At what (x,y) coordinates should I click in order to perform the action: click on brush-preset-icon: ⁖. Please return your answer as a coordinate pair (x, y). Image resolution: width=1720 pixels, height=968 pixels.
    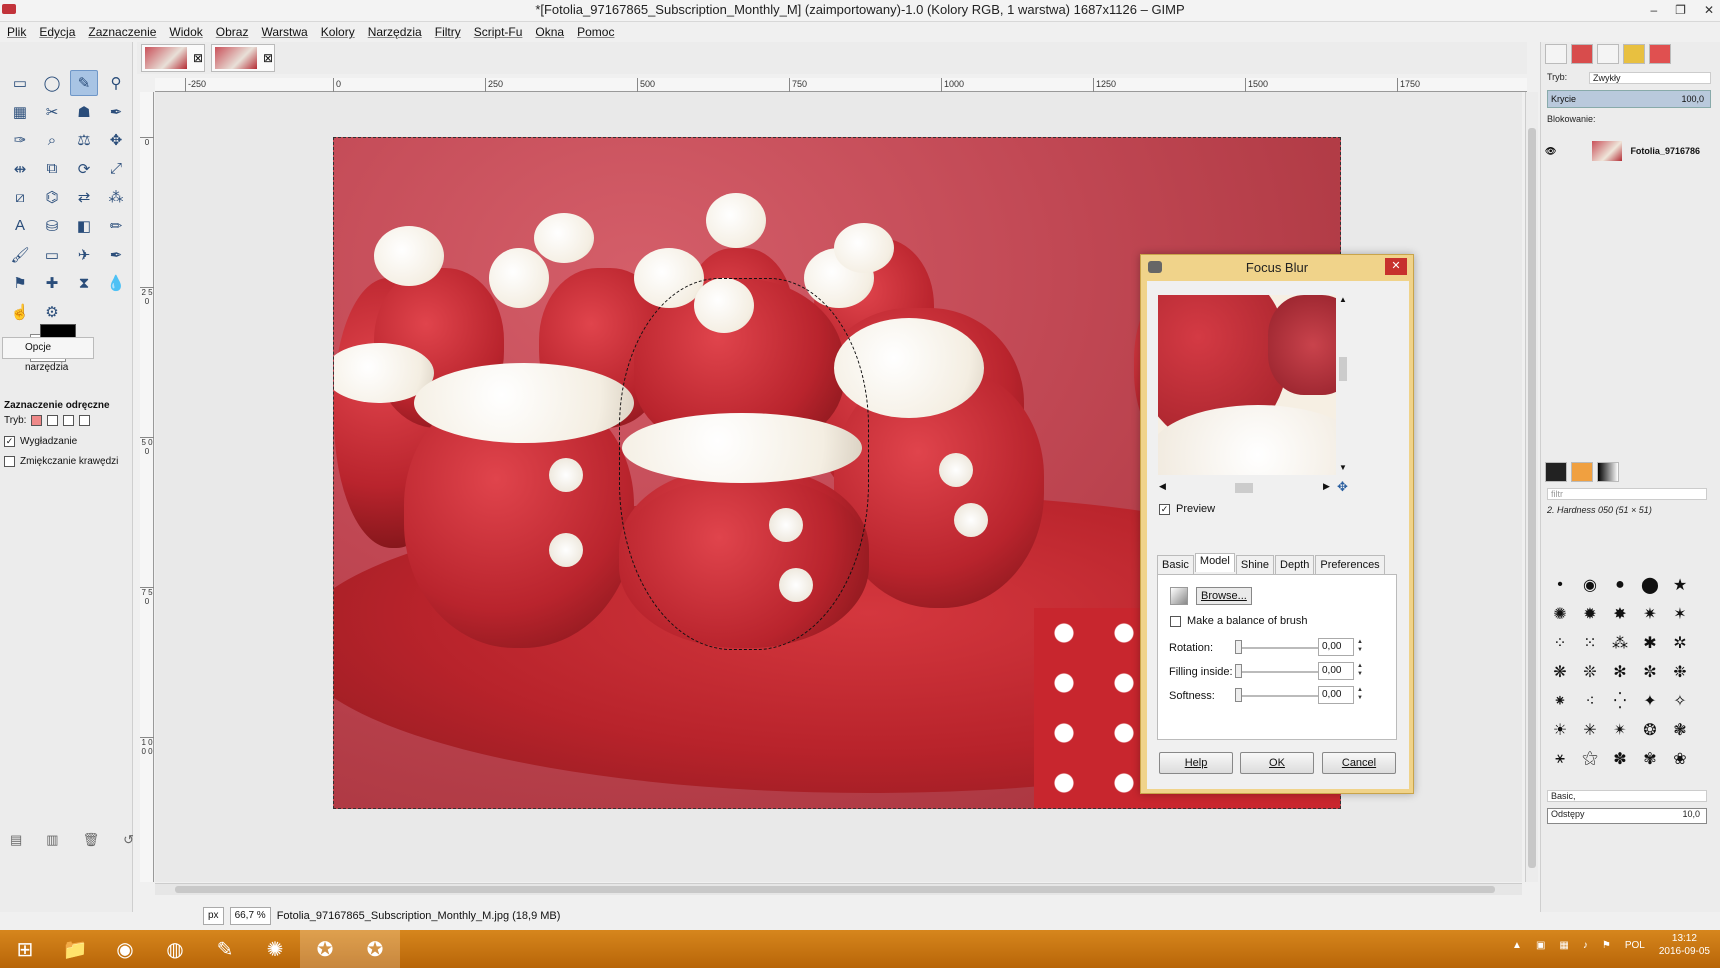
    Looking at the image, I should click on (1590, 701).